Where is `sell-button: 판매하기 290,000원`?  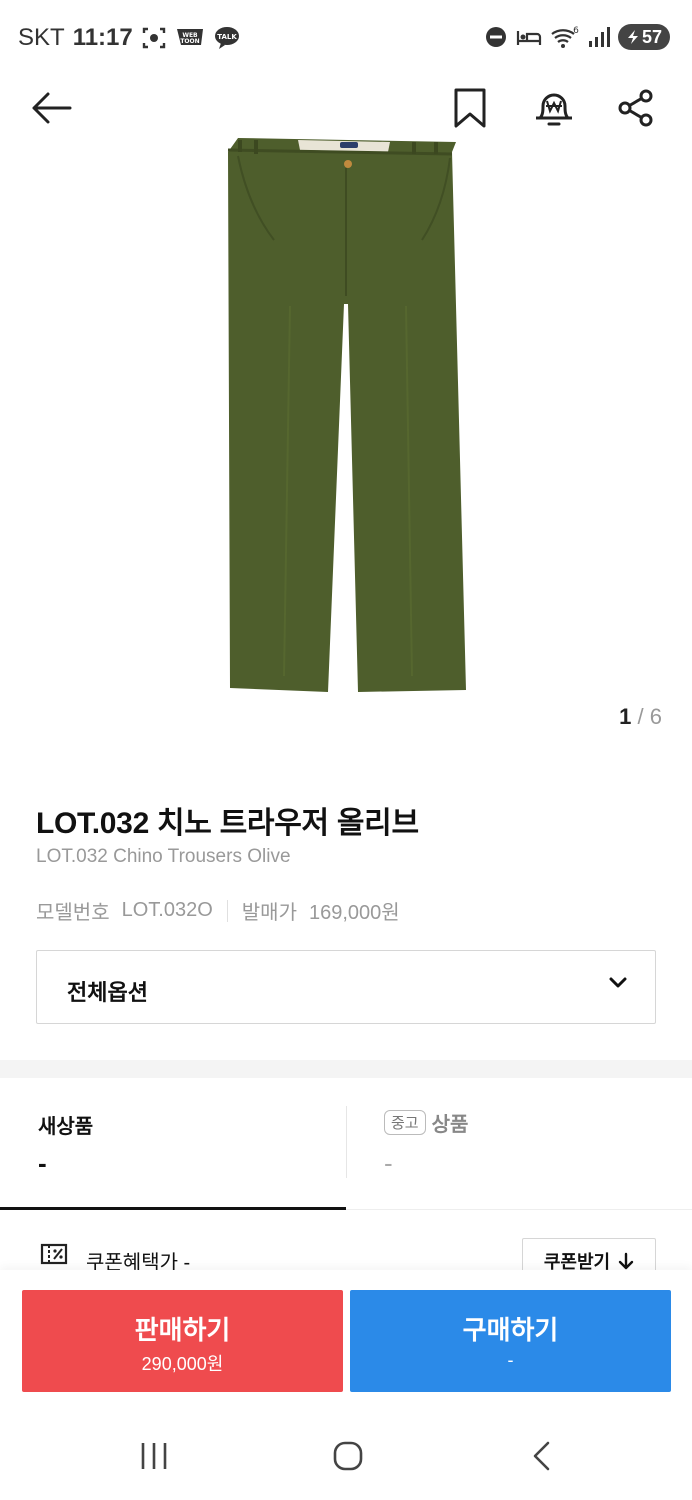
sell-button: 판매하기 290,000원 is located at coordinates (182, 1341).